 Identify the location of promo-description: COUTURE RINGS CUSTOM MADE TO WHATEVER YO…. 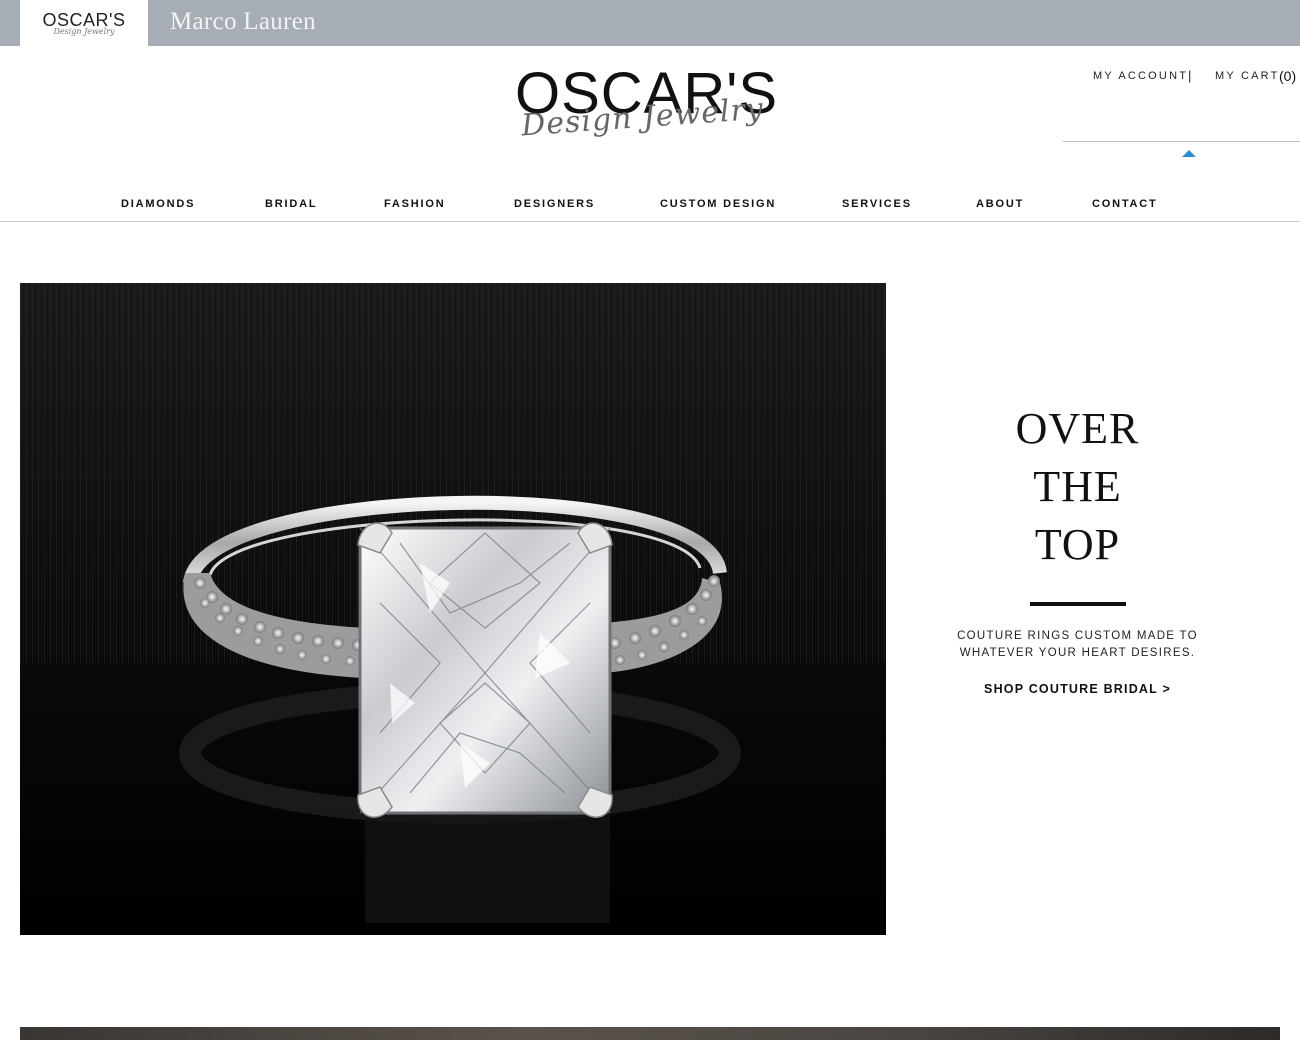
(1077, 645).